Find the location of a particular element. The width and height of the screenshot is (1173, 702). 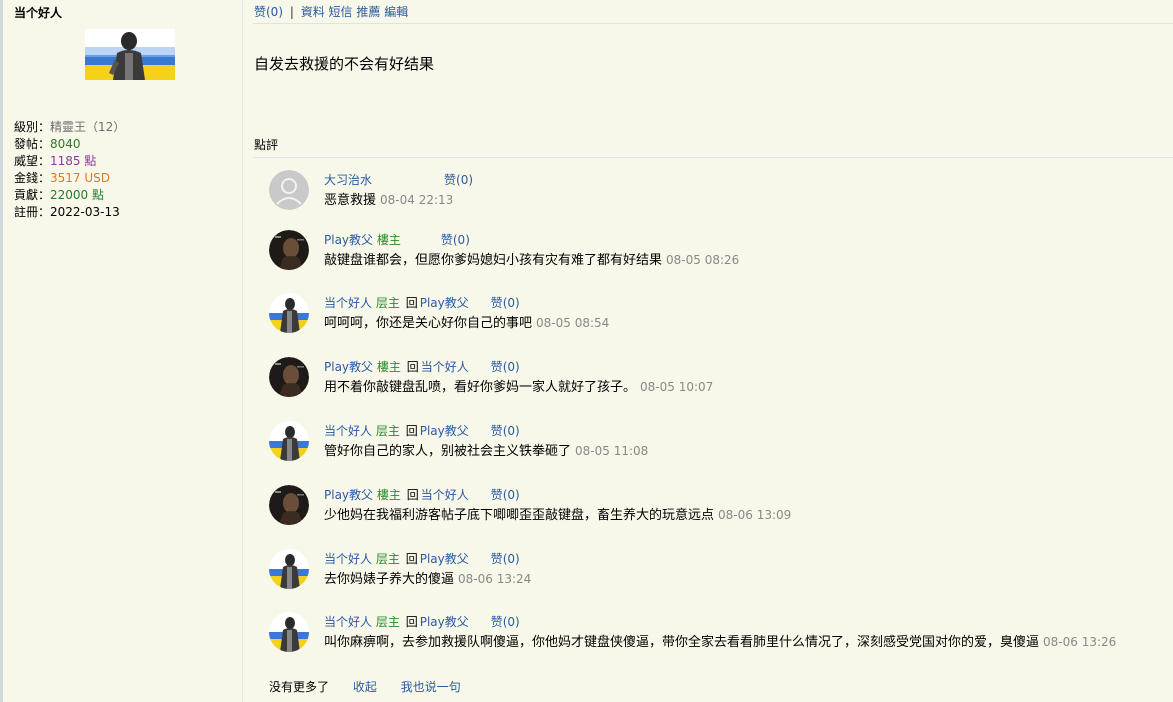

comment-body: 去你妈婊子养大的傻逼 08-06 13:24 is located at coordinates (427, 577).